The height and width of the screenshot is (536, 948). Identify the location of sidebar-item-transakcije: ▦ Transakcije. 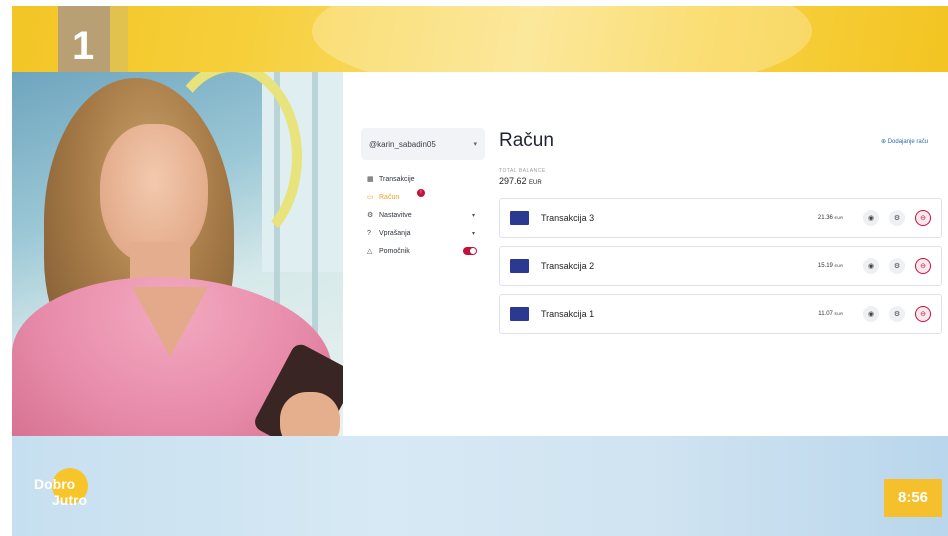
(423, 179).